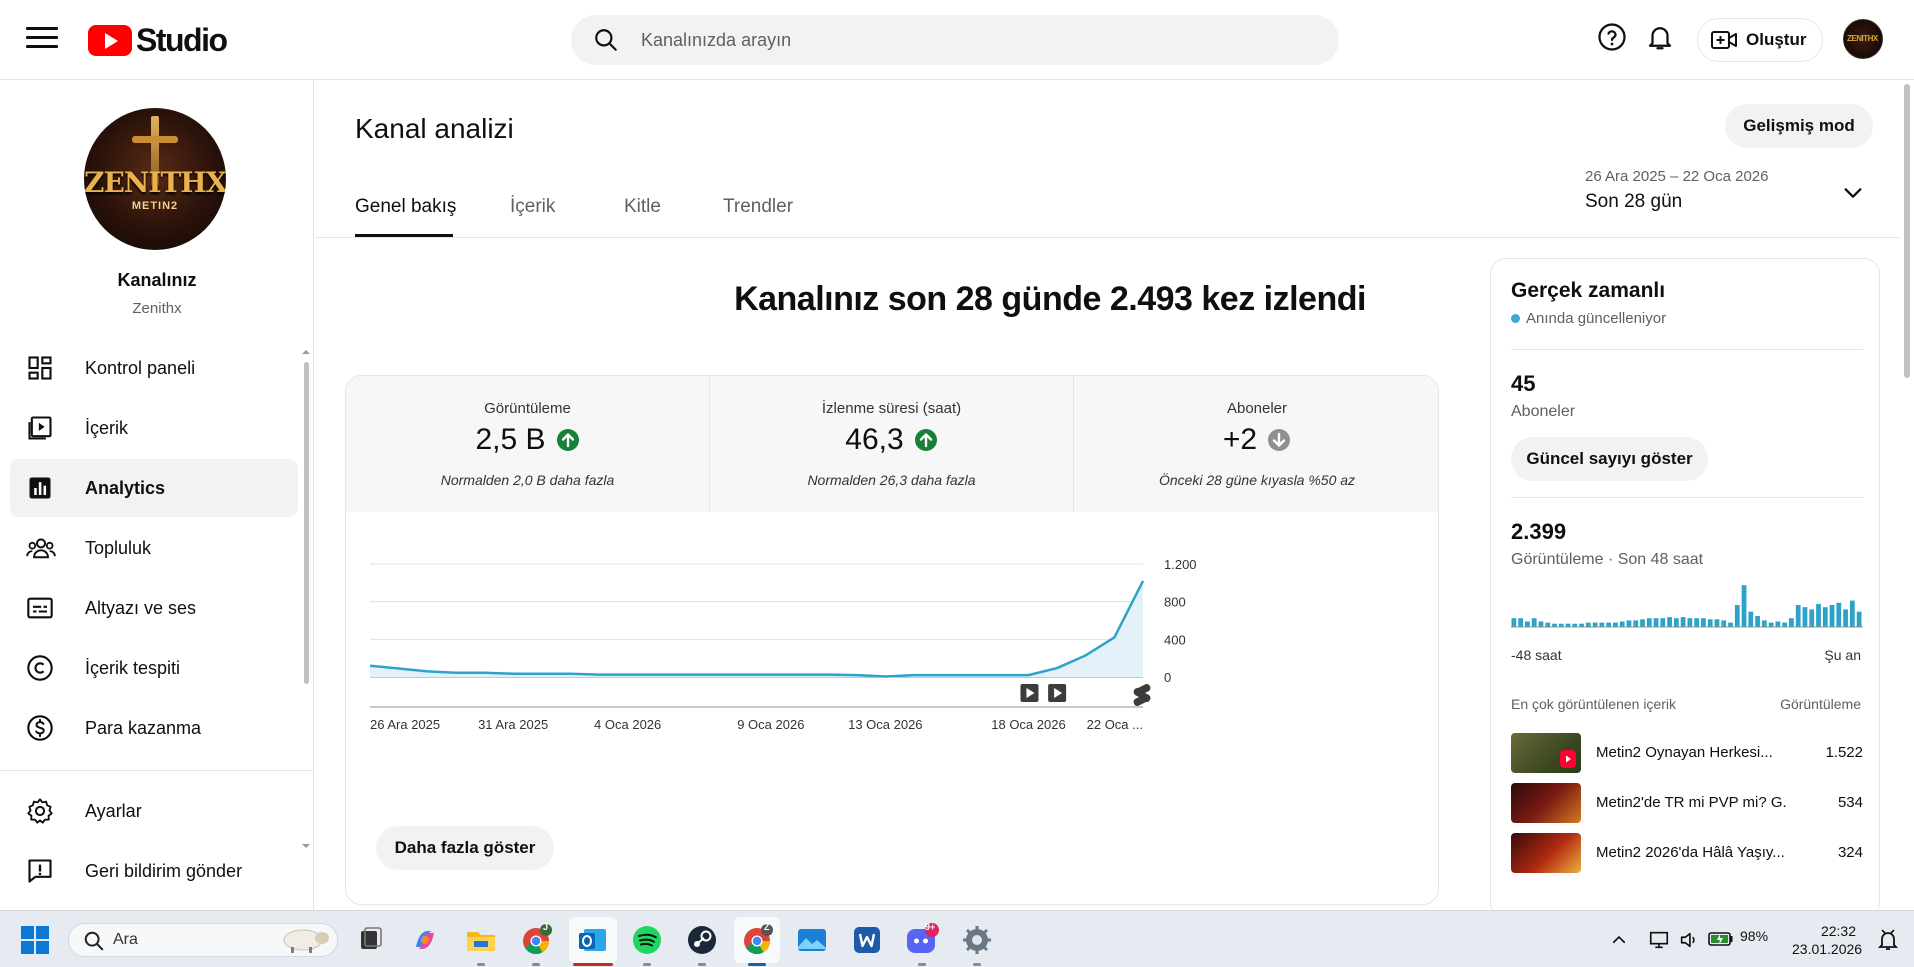 This screenshot has height=967, width=1914. I want to click on chevron-down-icon, so click(1853, 193).